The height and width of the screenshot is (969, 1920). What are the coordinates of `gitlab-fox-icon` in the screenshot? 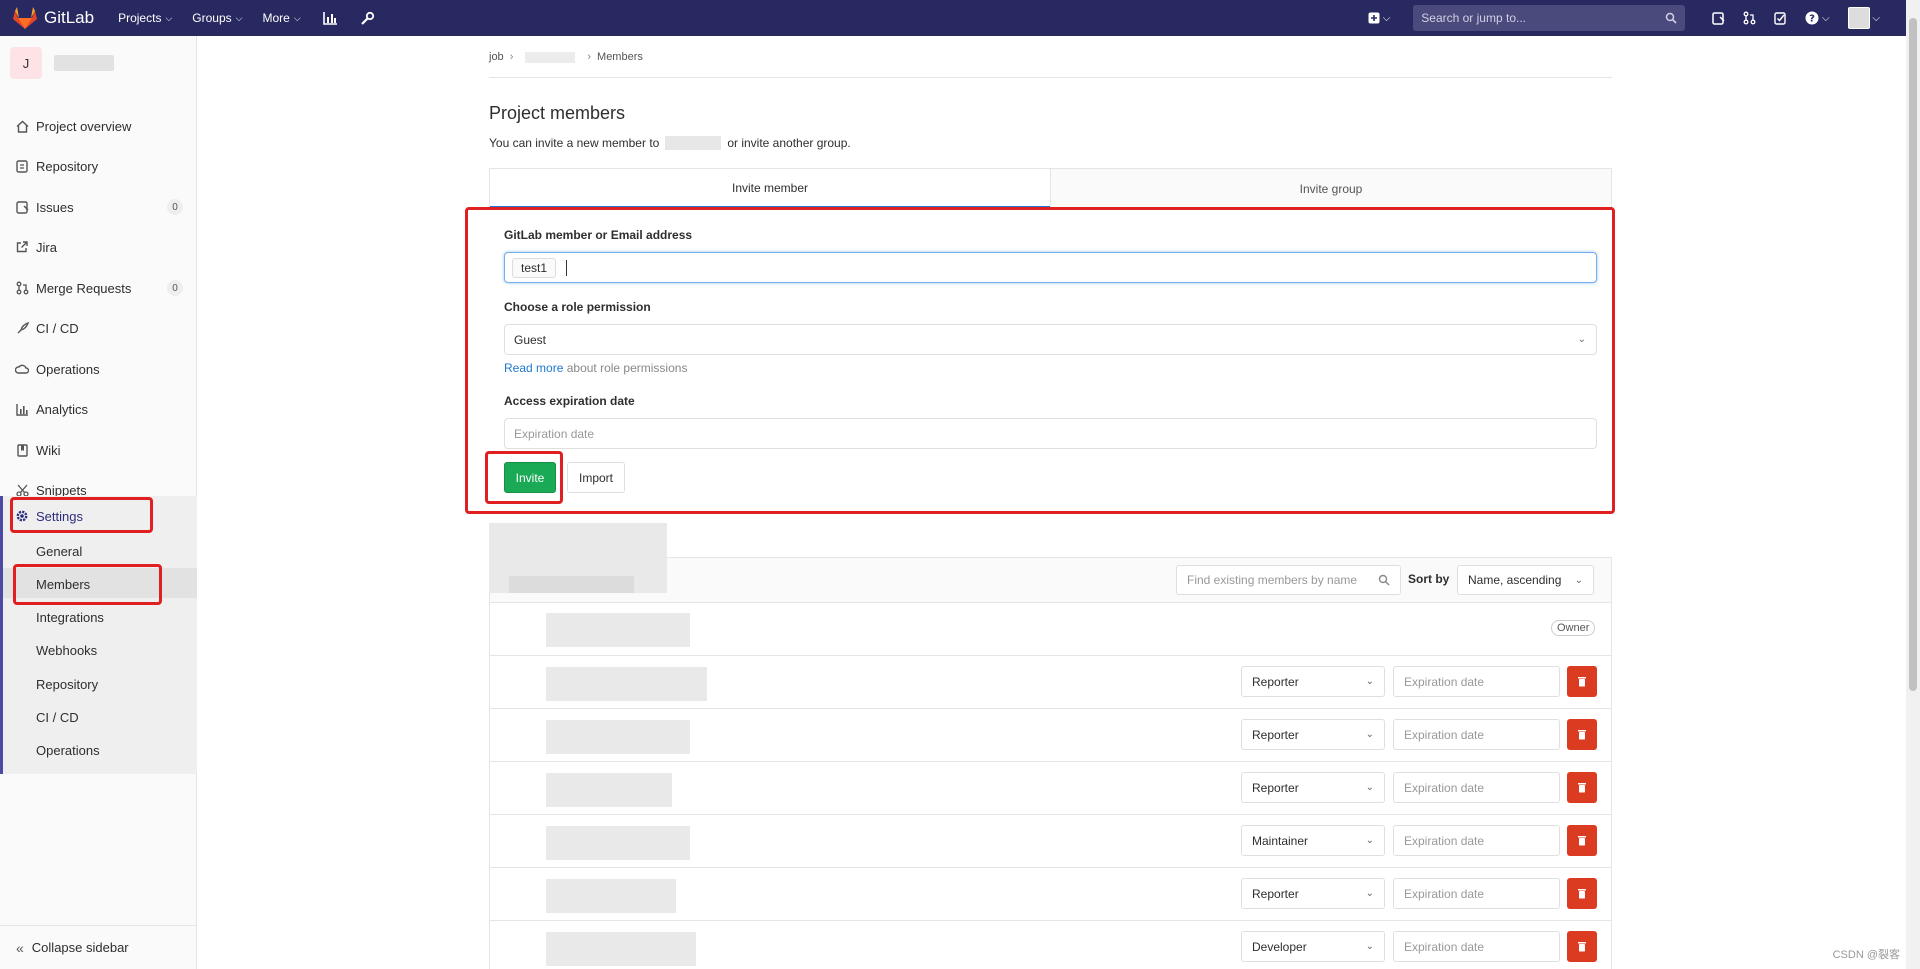 It's located at (25, 18).